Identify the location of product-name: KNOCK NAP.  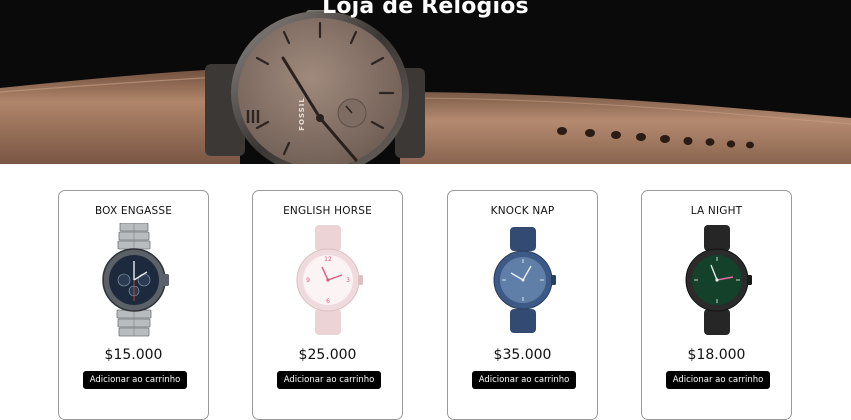
(522, 211).